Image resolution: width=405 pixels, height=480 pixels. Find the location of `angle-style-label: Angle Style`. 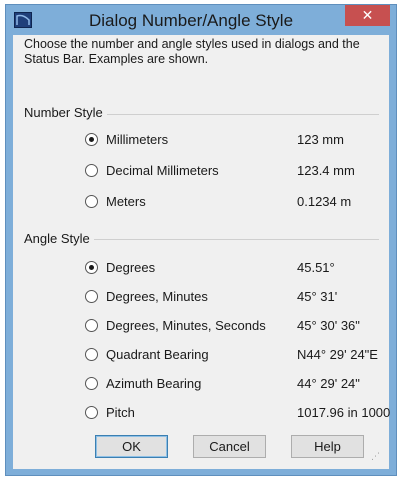

angle-style-label: Angle Style is located at coordinates (59, 238).